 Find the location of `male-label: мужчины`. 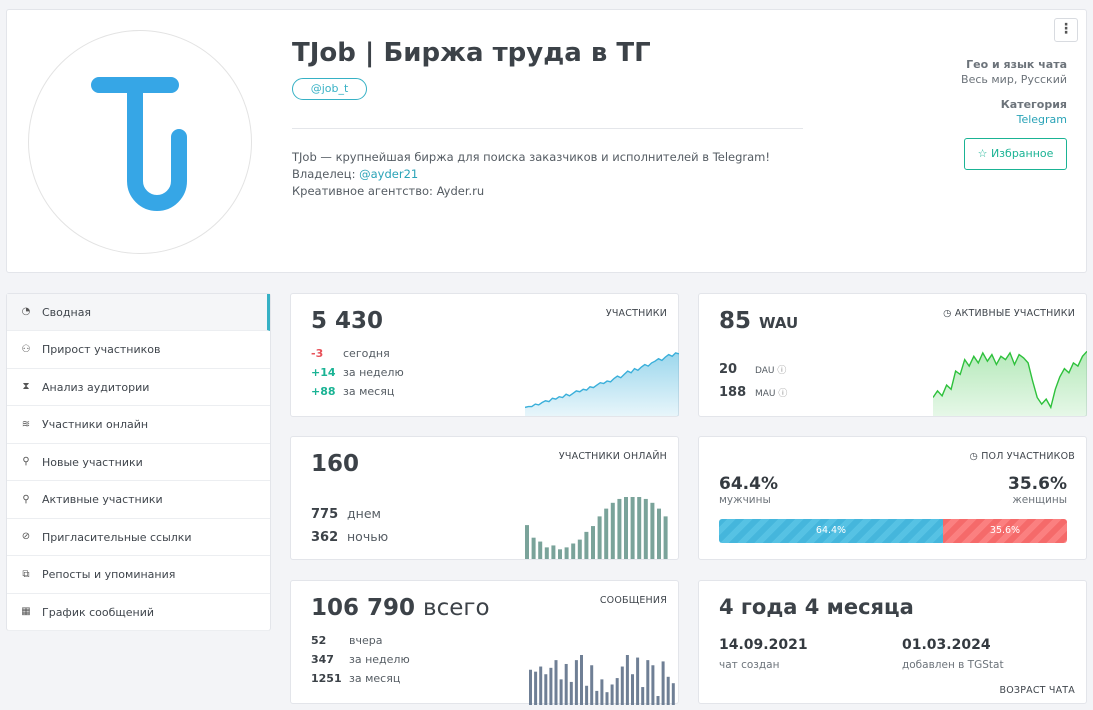

male-label: мужчины is located at coordinates (745, 500).